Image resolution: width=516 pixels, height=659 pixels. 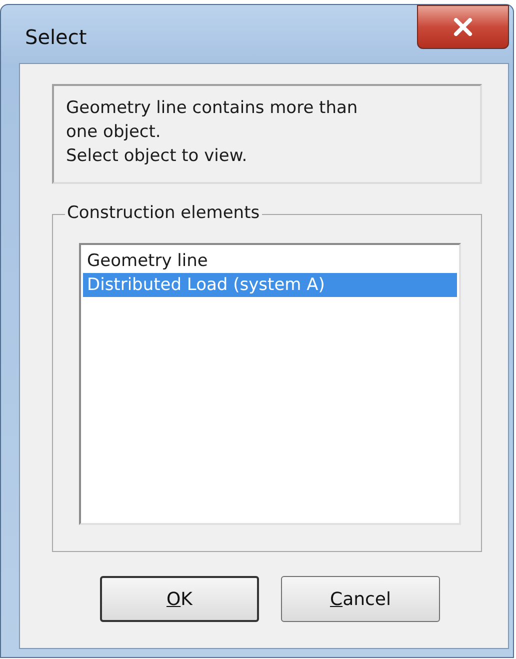 What do you see at coordinates (270, 261) in the screenshot?
I see `list-item: Geometry line` at bounding box center [270, 261].